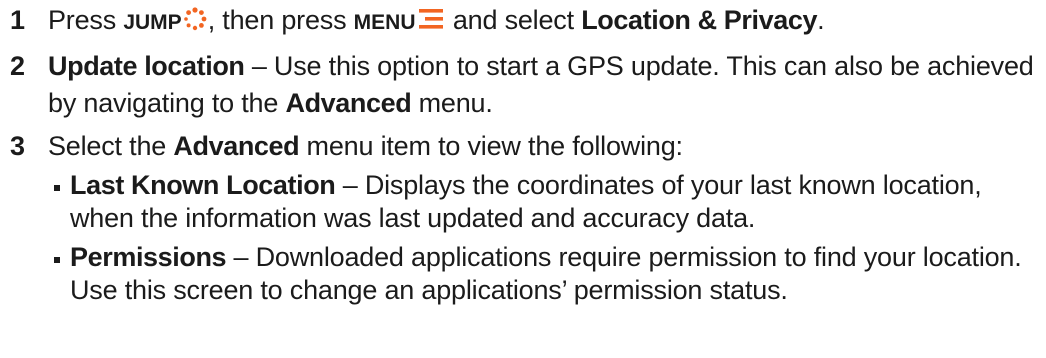 Image resolution: width=1046 pixels, height=358 pixels. What do you see at coordinates (821, 20) in the screenshot?
I see `step-text: .` at bounding box center [821, 20].